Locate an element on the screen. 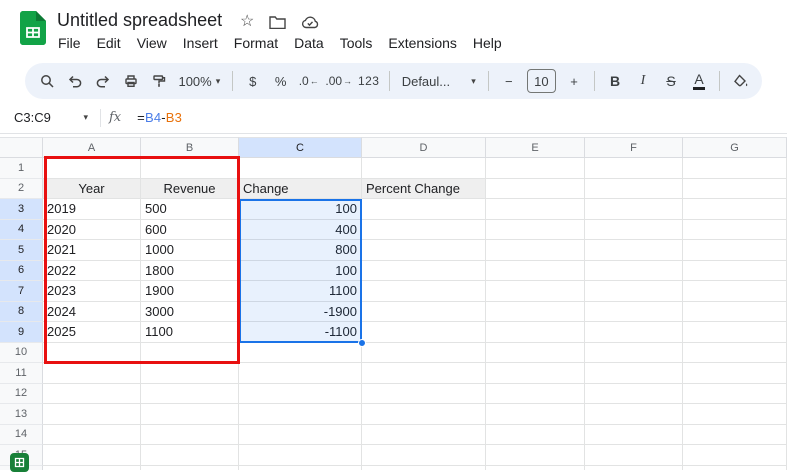 This screenshot has height=472, width=787. column-header-B: B is located at coordinates (190, 147).